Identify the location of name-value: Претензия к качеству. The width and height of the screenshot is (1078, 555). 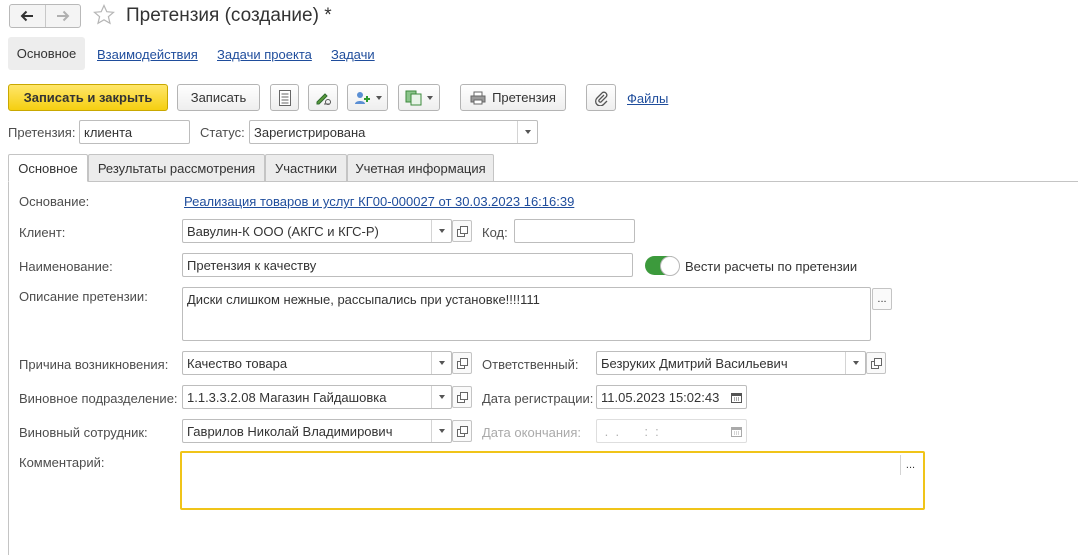
(252, 265).